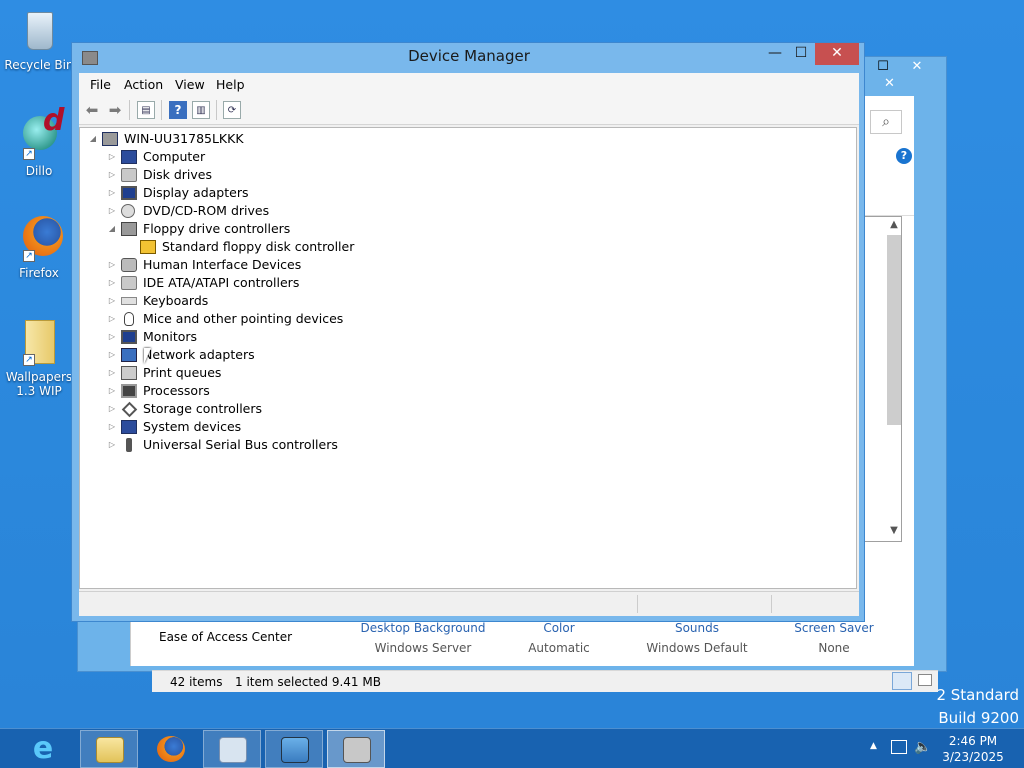  I want to click on file-explorer-icon, so click(110, 750).